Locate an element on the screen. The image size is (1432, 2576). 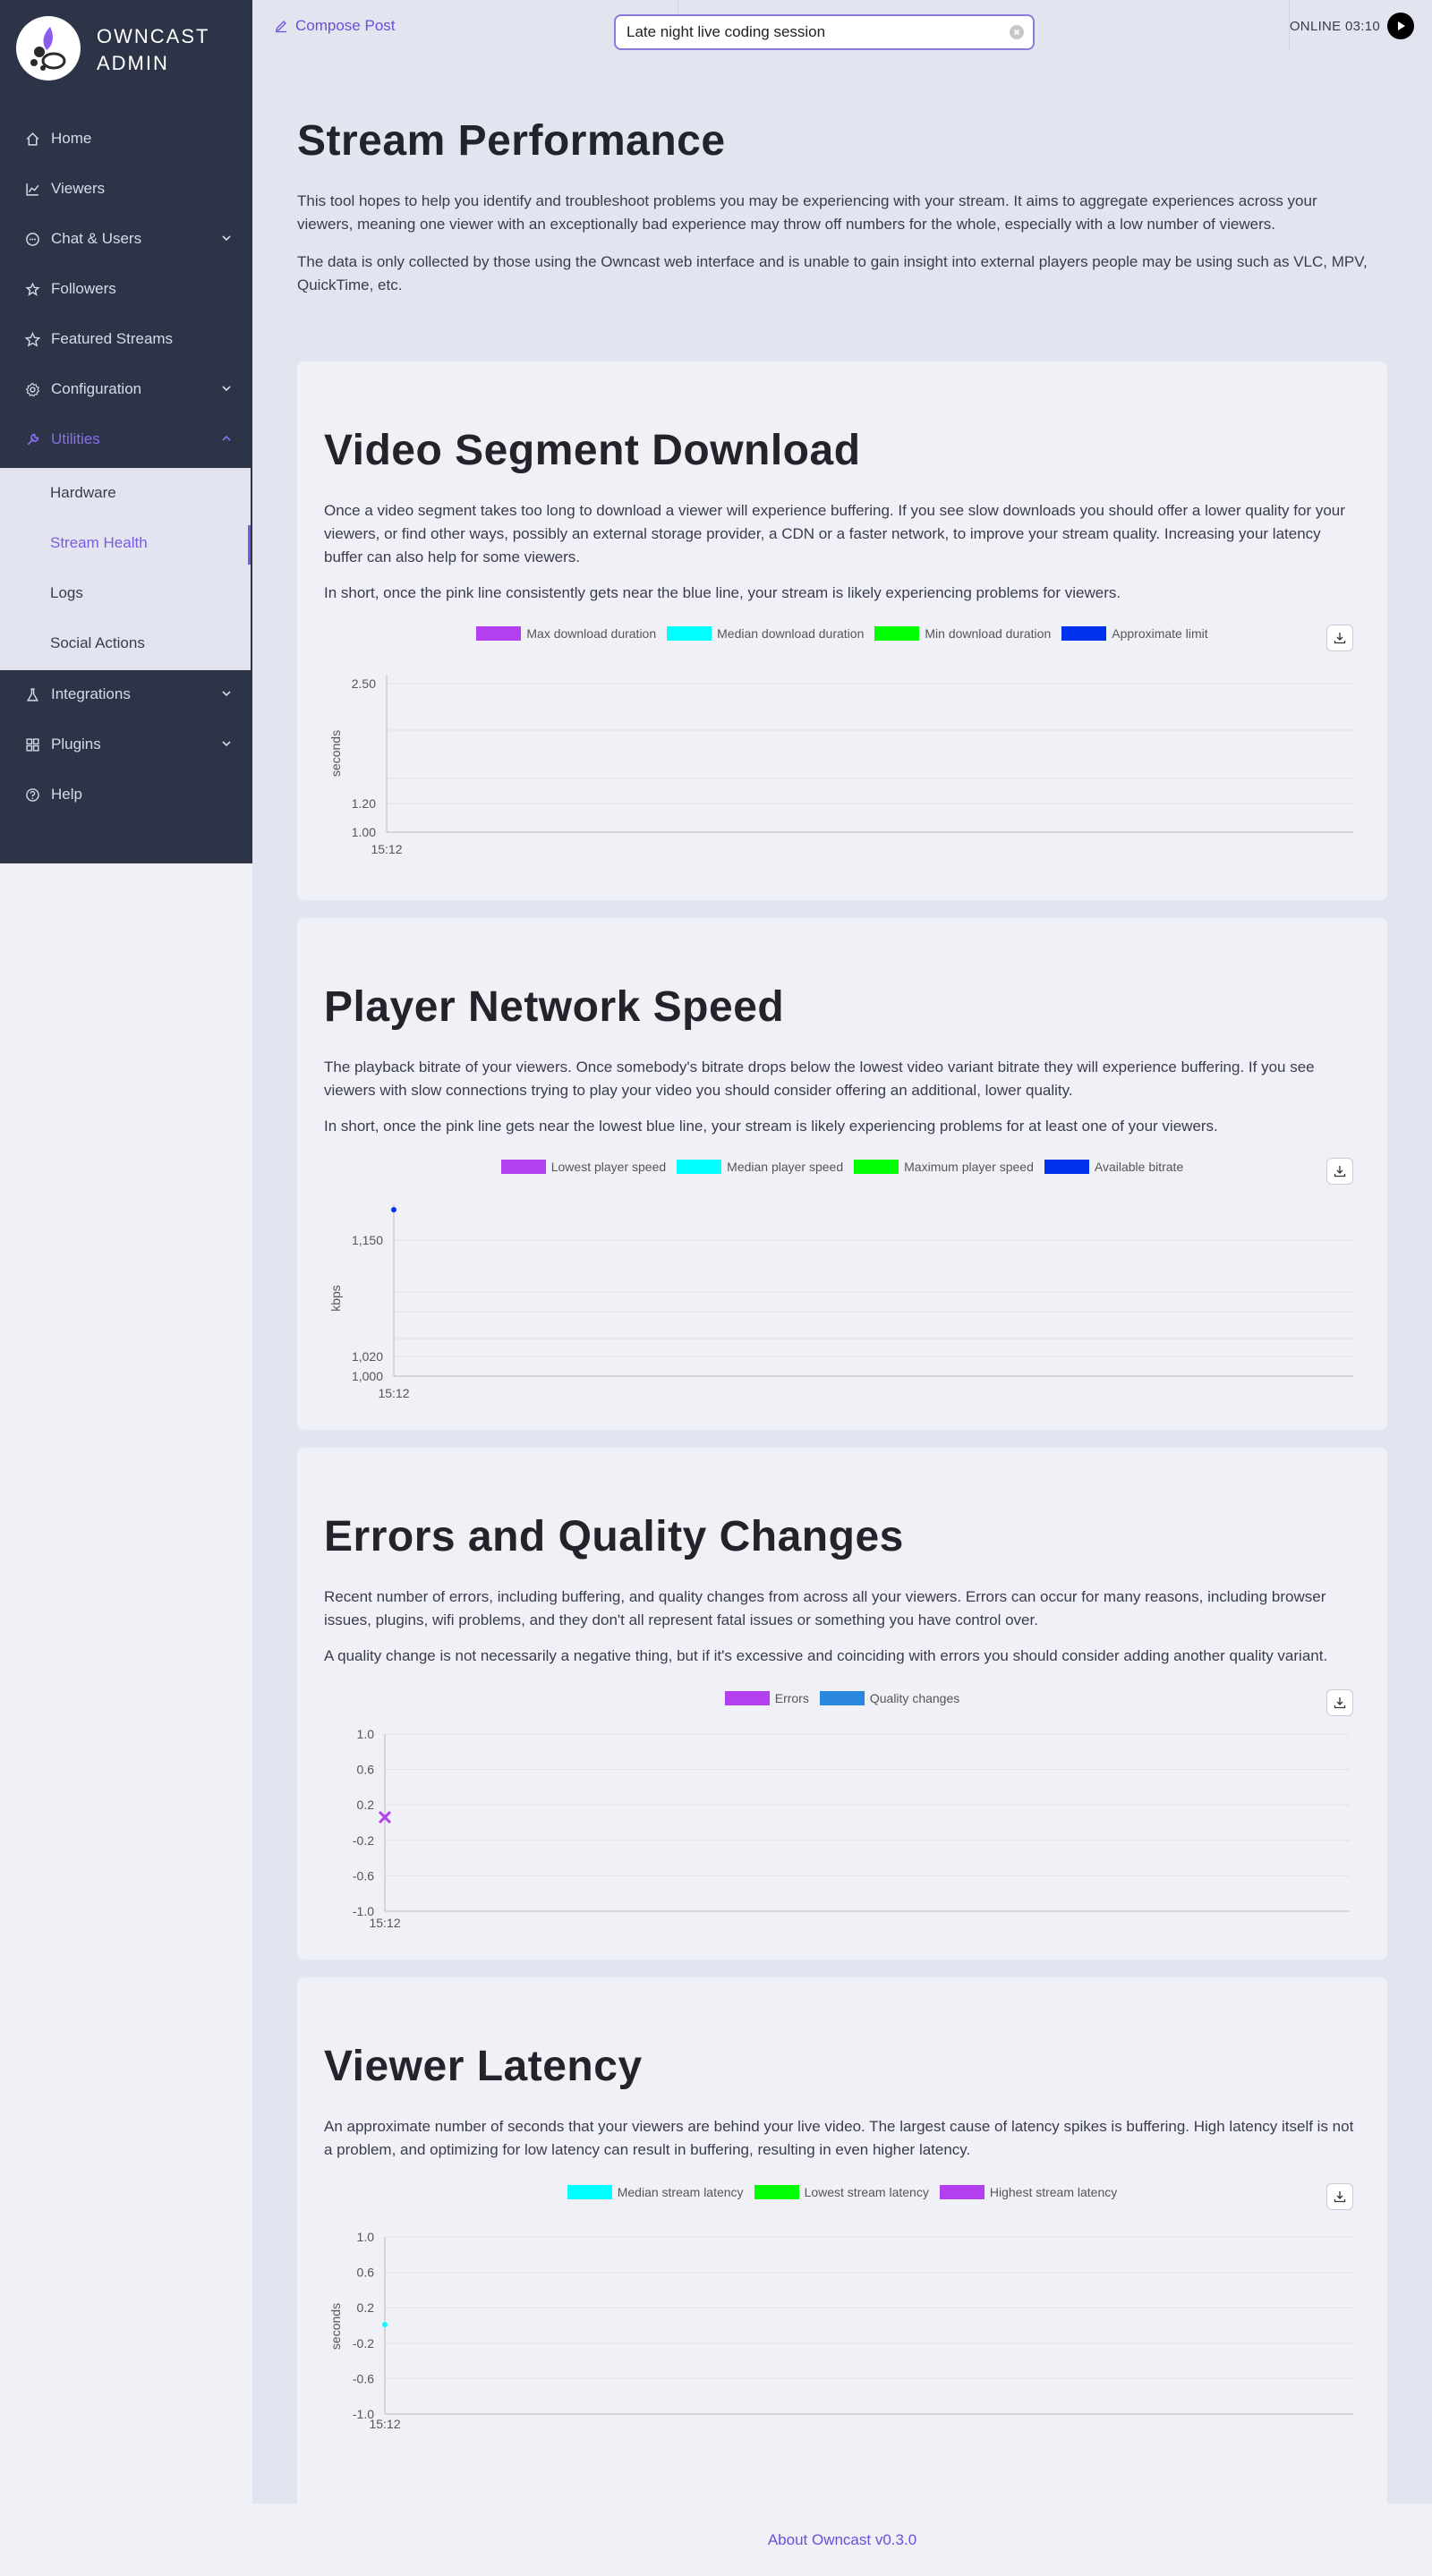
chevron-up-icon is located at coordinates (226, 438).